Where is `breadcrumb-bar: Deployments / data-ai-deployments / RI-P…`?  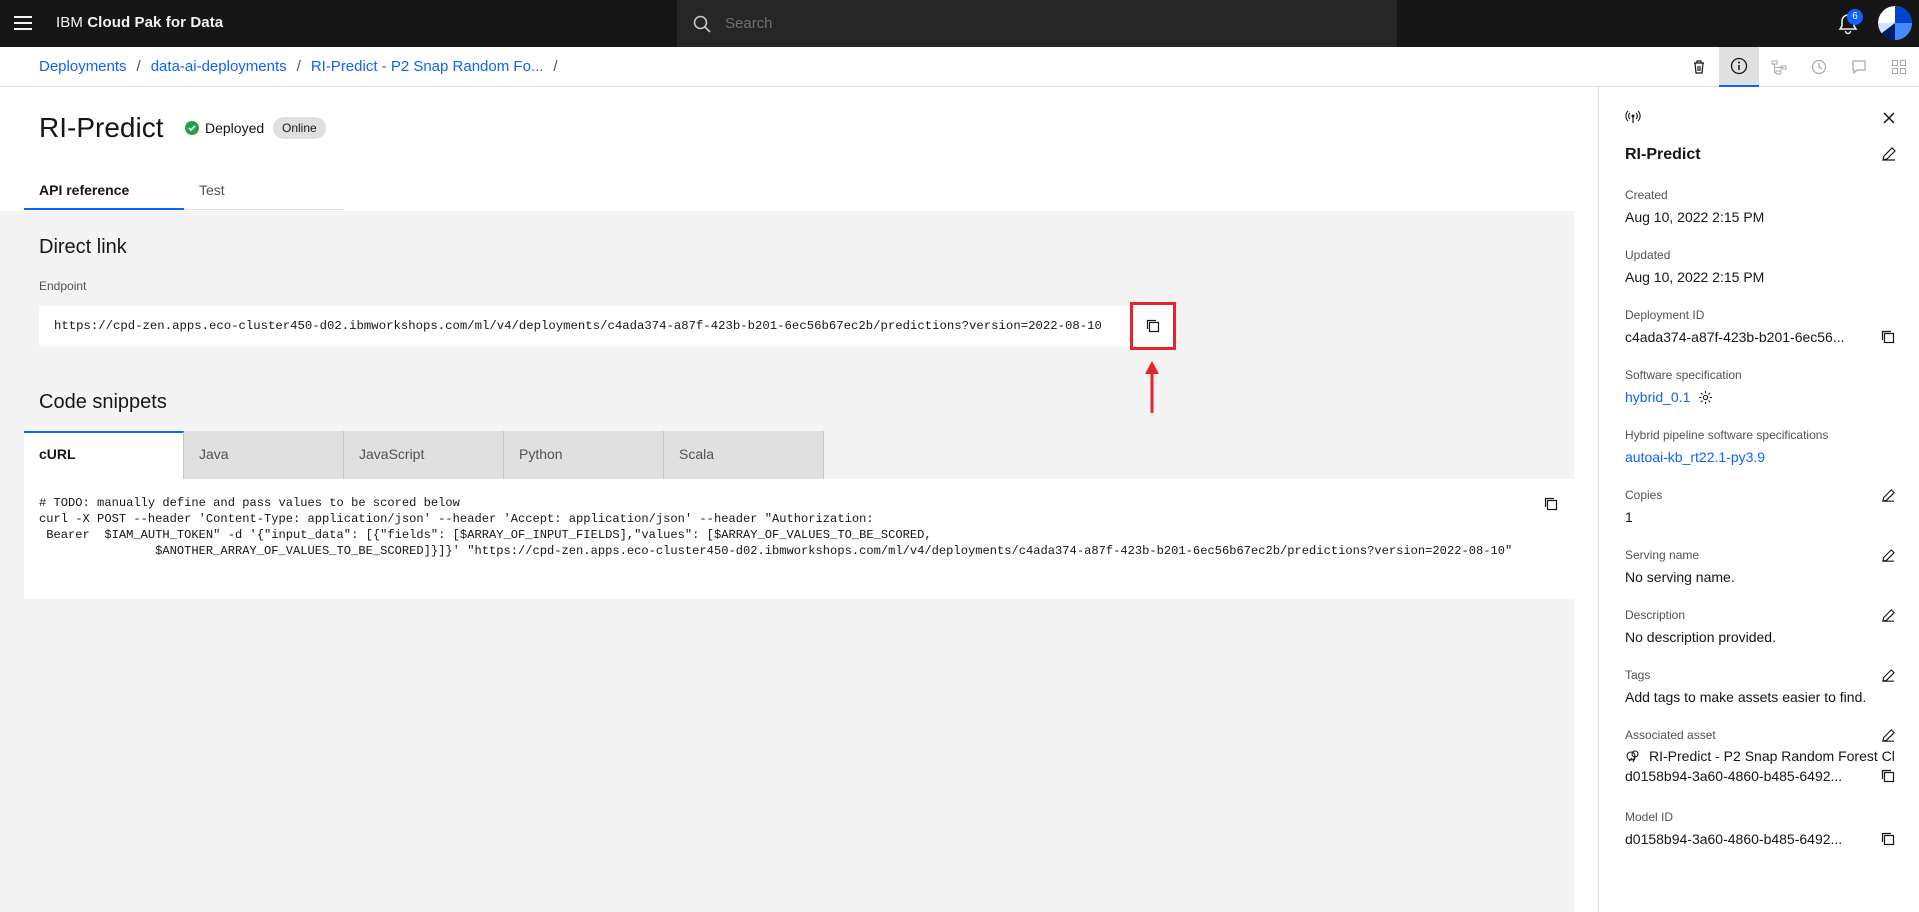
breadcrumb-bar: Deployments / data-ai-deployments / RI-P… is located at coordinates (959, 67).